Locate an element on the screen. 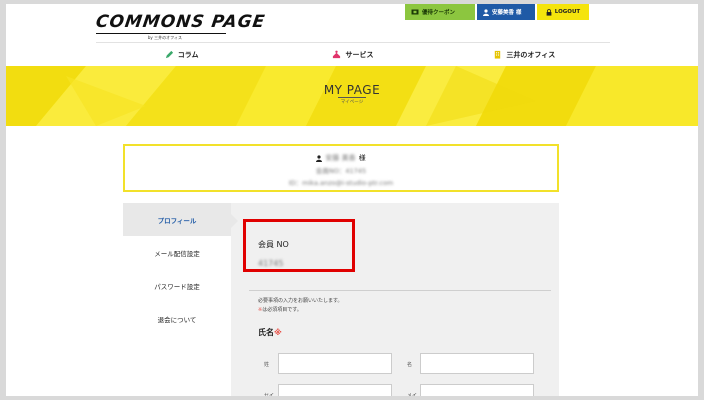 This screenshot has height=400, width=704. coupon-label: 優待クーポン is located at coordinates (439, 13).